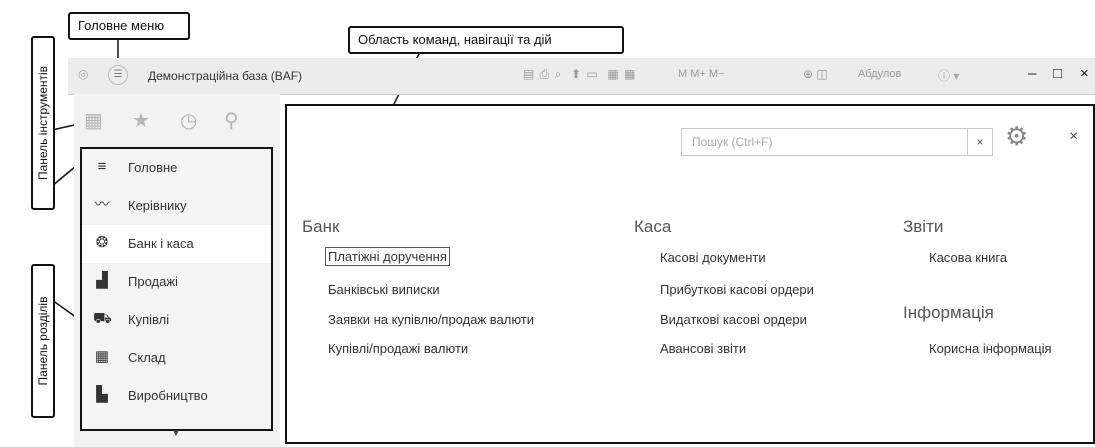  I want to click on cmd-payment-orders: Платіжні доручення, so click(387, 256).